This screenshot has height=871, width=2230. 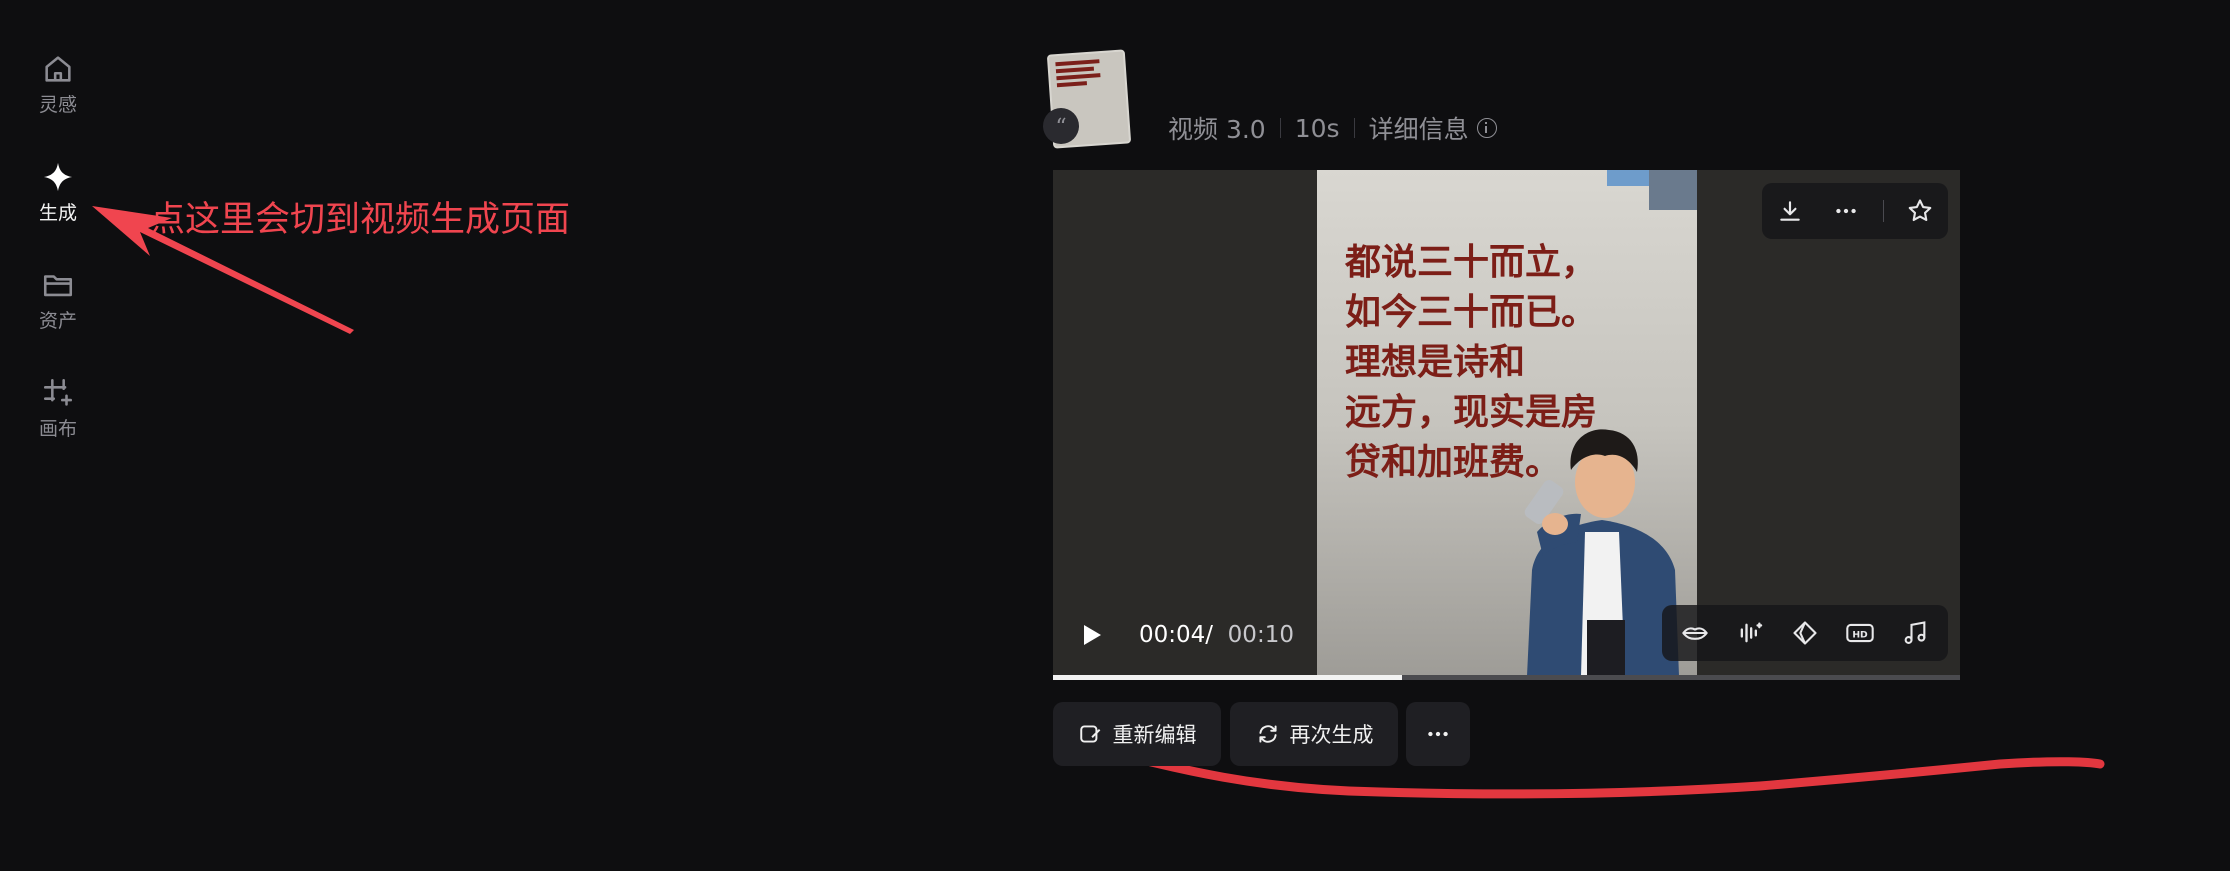 I want to click on audio-wave-button, so click(x=1750, y=633).